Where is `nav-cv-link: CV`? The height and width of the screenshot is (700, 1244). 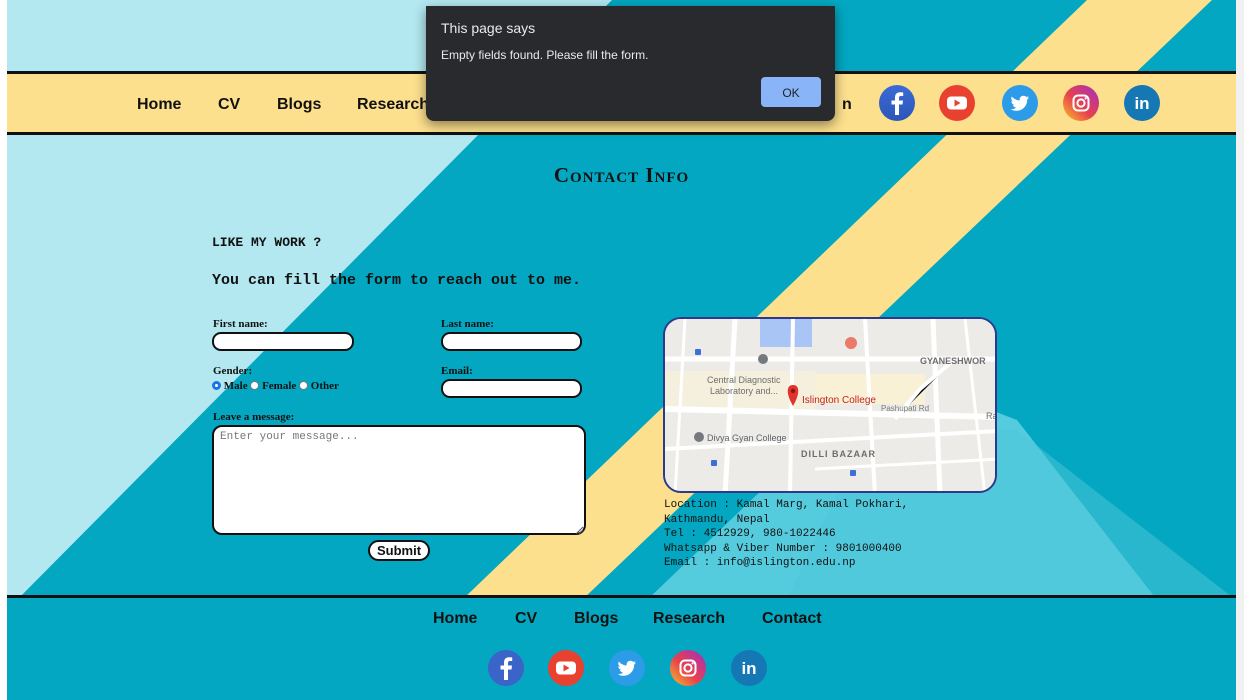 nav-cv-link: CV is located at coordinates (229, 105).